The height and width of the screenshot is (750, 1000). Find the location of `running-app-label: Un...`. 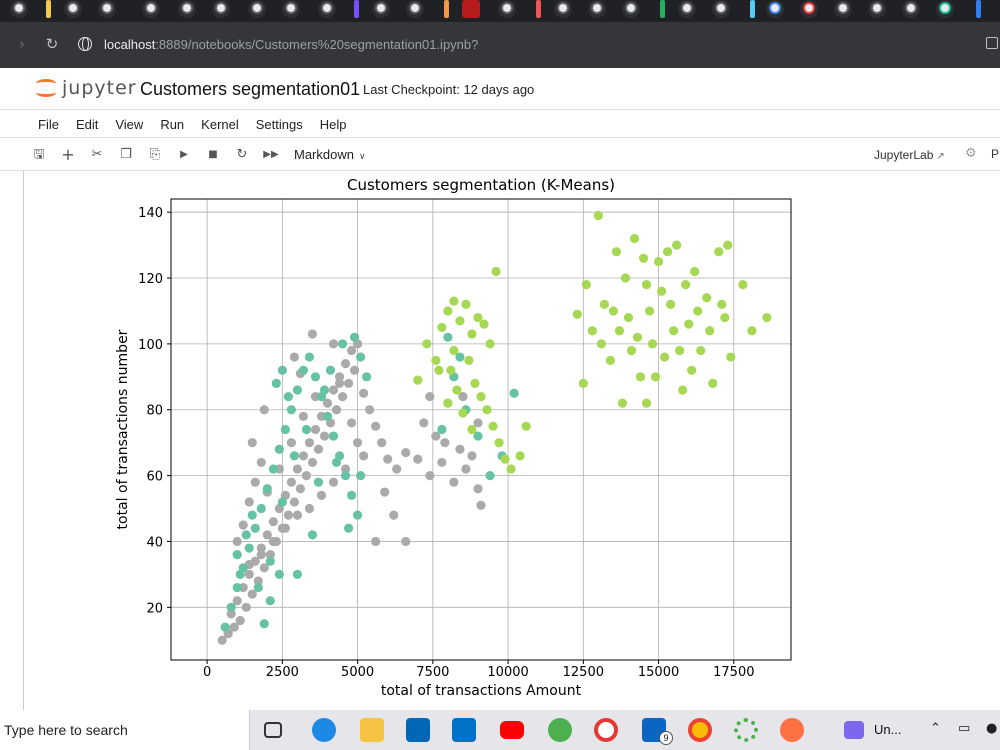

running-app-label: Un... is located at coordinates (887, 729).